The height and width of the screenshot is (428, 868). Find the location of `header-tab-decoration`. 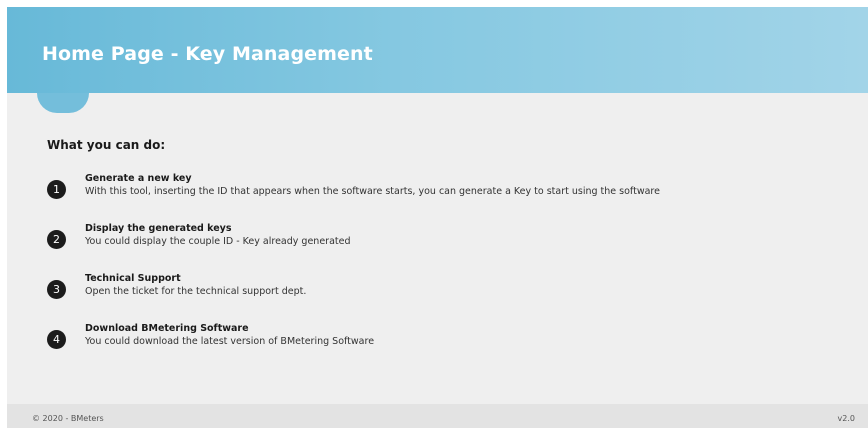

header-tab-decoration is located at coordinates (63, 103).